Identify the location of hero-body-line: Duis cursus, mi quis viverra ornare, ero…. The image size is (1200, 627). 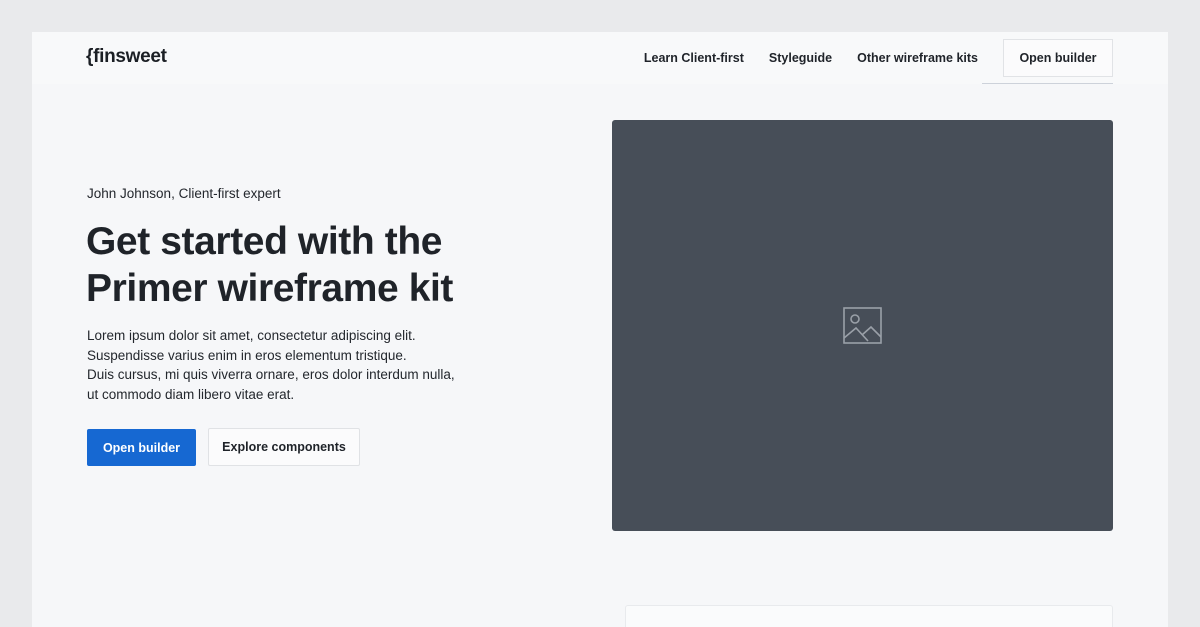
(271, 374).